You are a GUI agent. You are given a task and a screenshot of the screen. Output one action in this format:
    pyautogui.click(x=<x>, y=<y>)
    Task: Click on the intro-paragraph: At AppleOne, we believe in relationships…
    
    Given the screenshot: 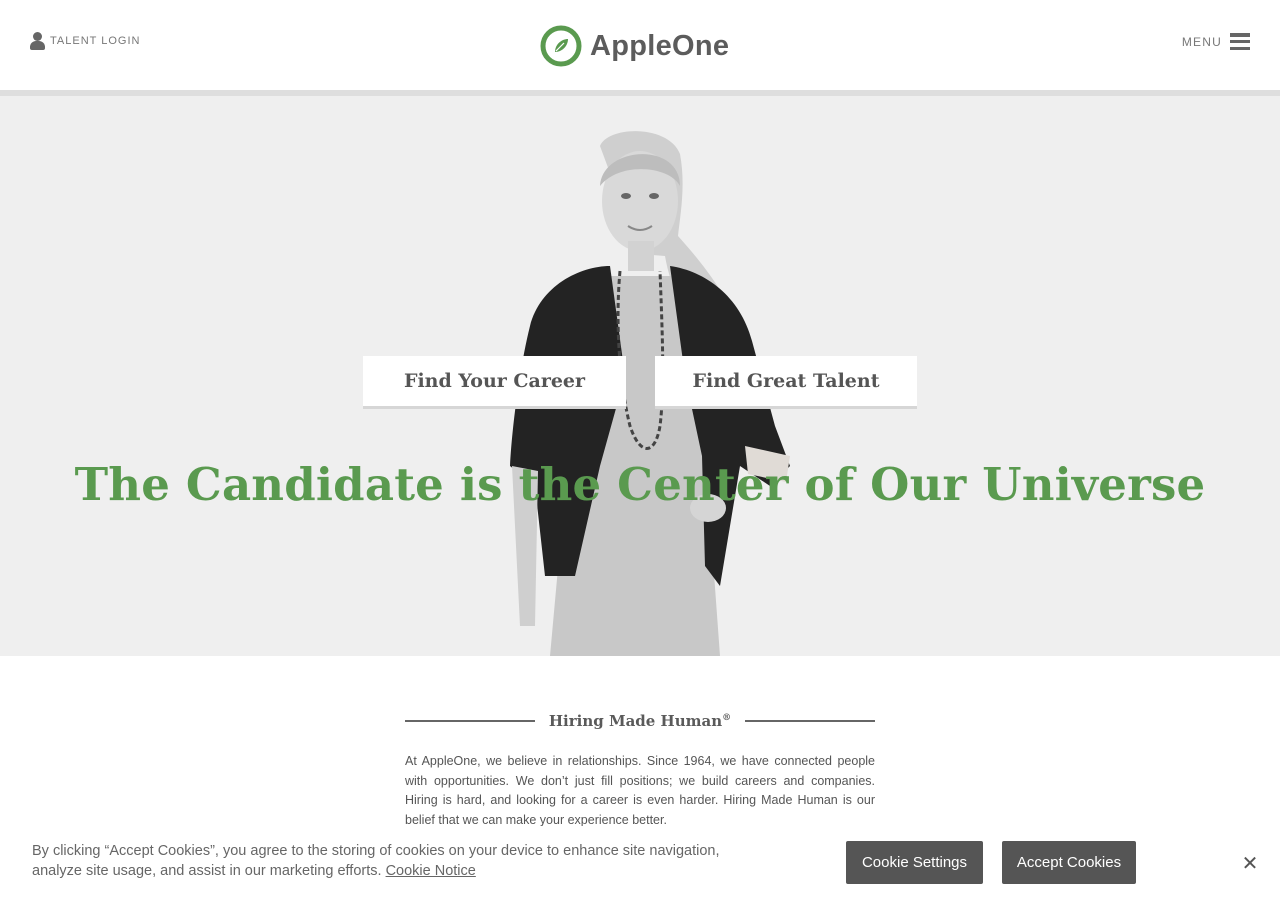 What is the action you would take?
    pyautogui.click(x=640, y=790)
    